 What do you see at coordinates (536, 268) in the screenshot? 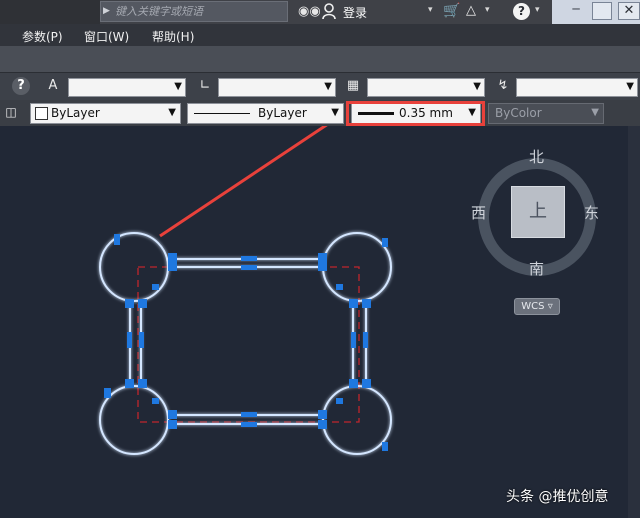
I see `compass-south: 南` at bounding box center [536, 268].